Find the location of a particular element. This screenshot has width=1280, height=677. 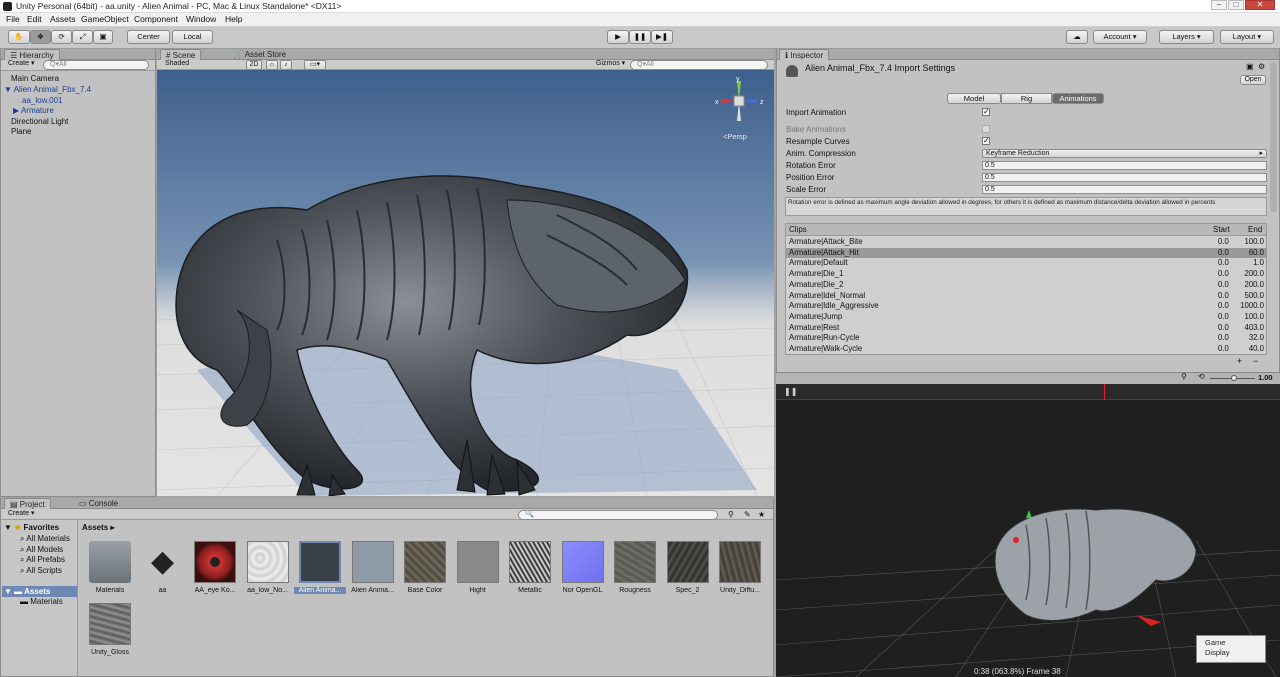

project-create-button: Create ▾ is located at coordinates (22, 515).